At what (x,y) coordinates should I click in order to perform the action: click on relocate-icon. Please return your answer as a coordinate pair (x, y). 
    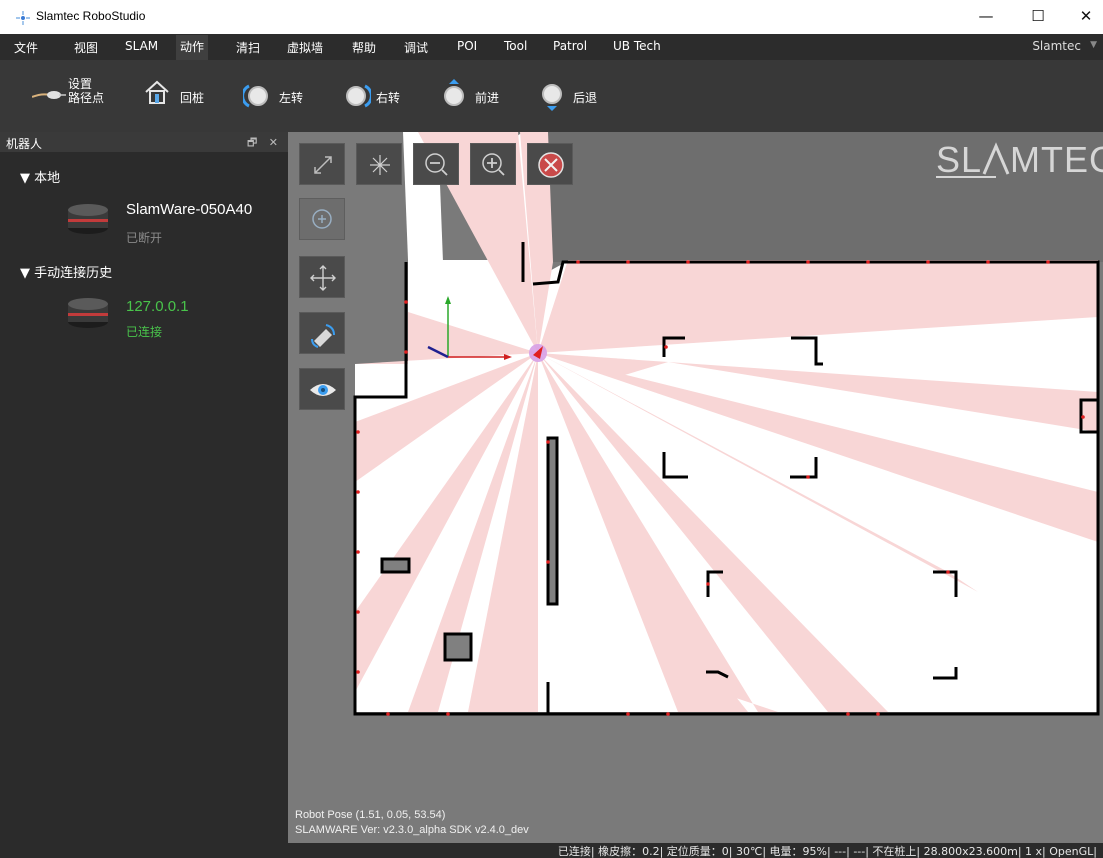
    Looking at the image, I should click on (323, 336).